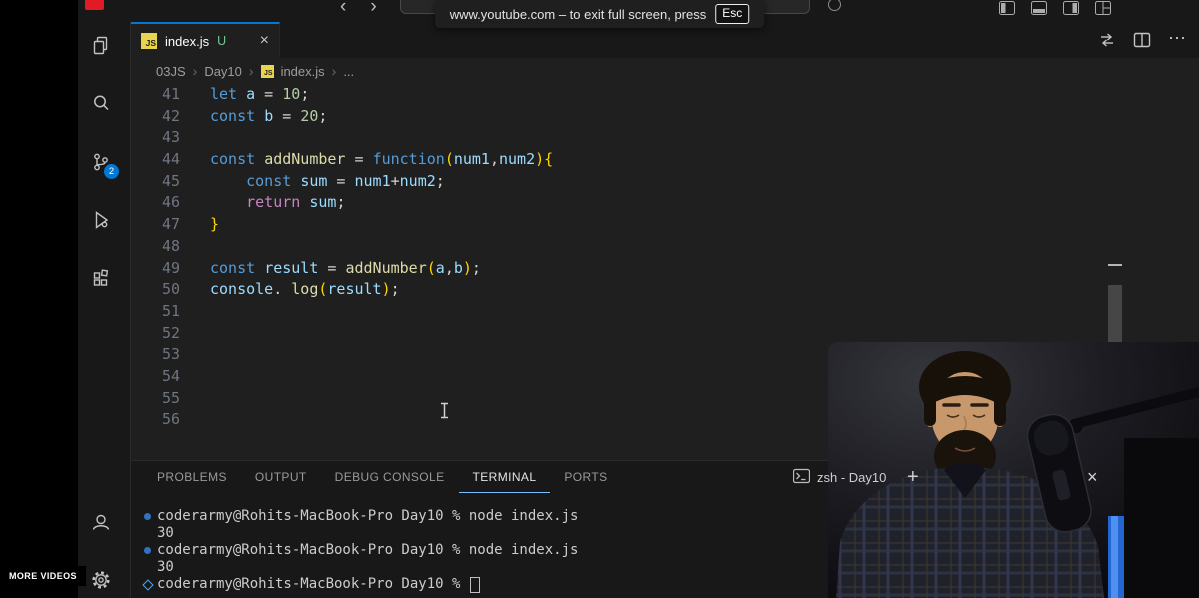 This screenshot has height=598, width=1199. Describe the element at coordinates (1055, 8) in the screenshot. I see `layout-controls` at that location.